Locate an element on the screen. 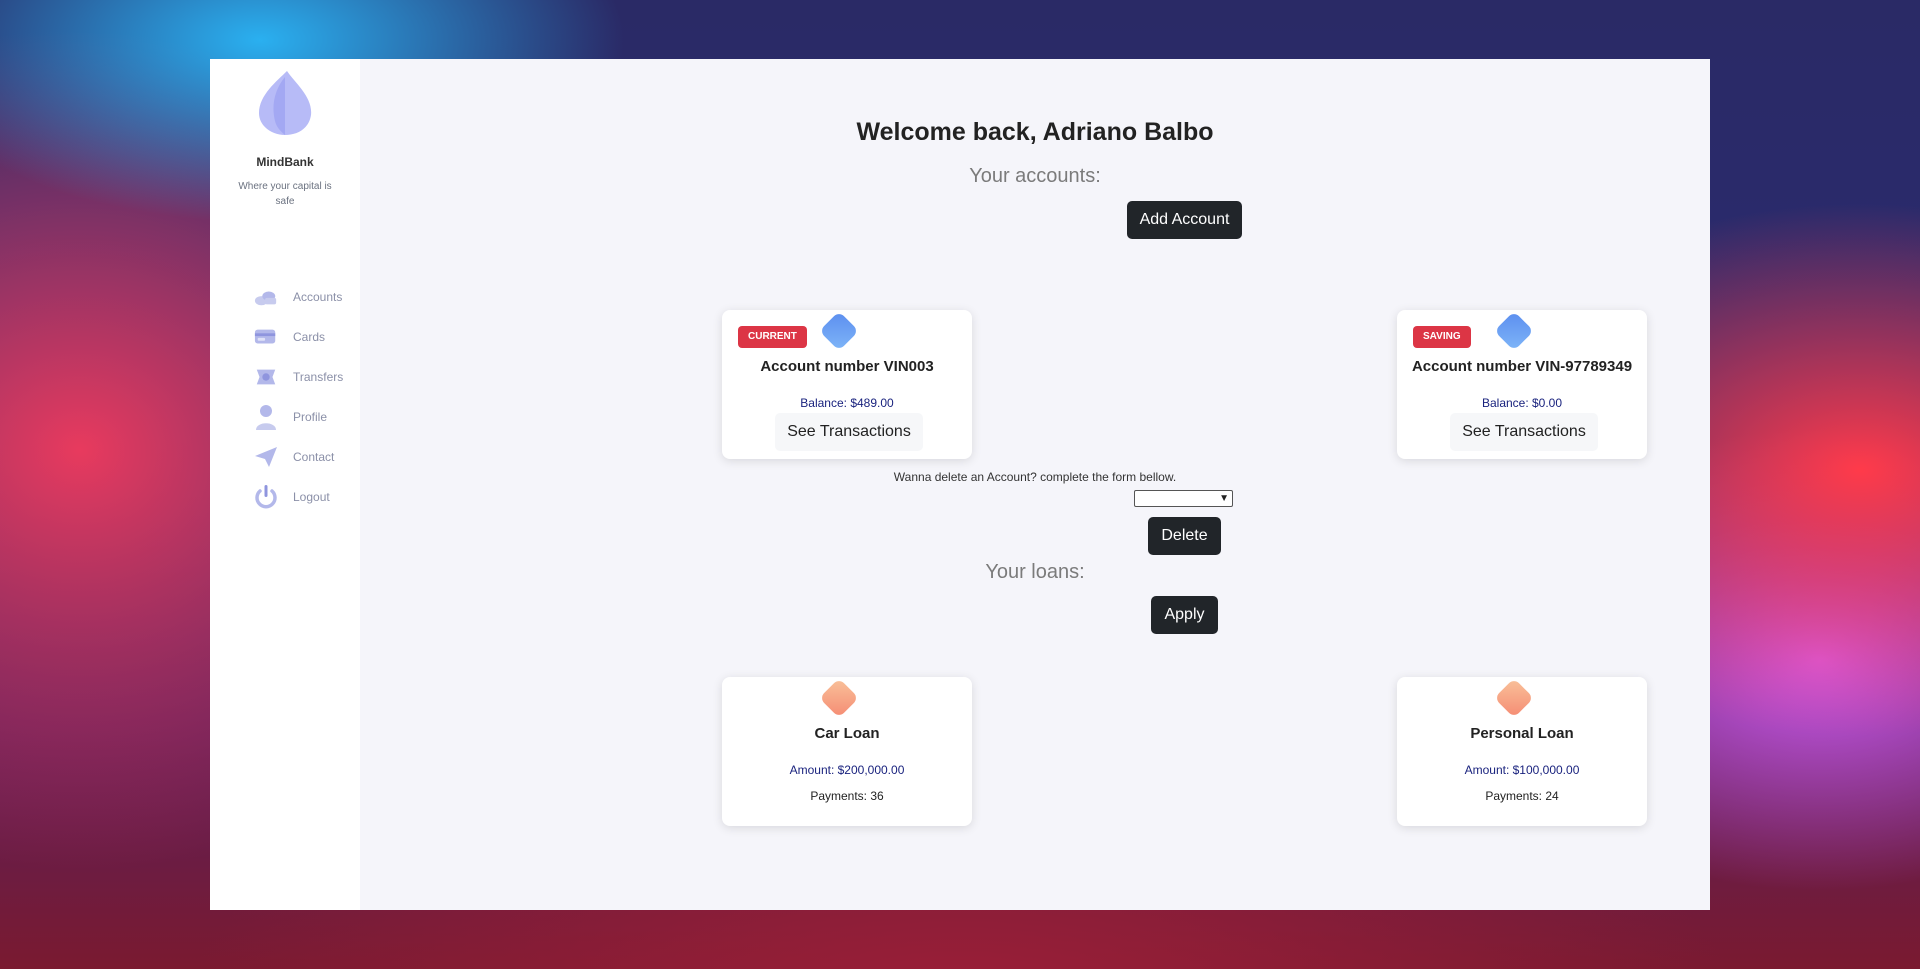 The width and height of the screenshot is (1920, 969). account-balance: Balance: $489.00 is located at coordinates (847, 403).